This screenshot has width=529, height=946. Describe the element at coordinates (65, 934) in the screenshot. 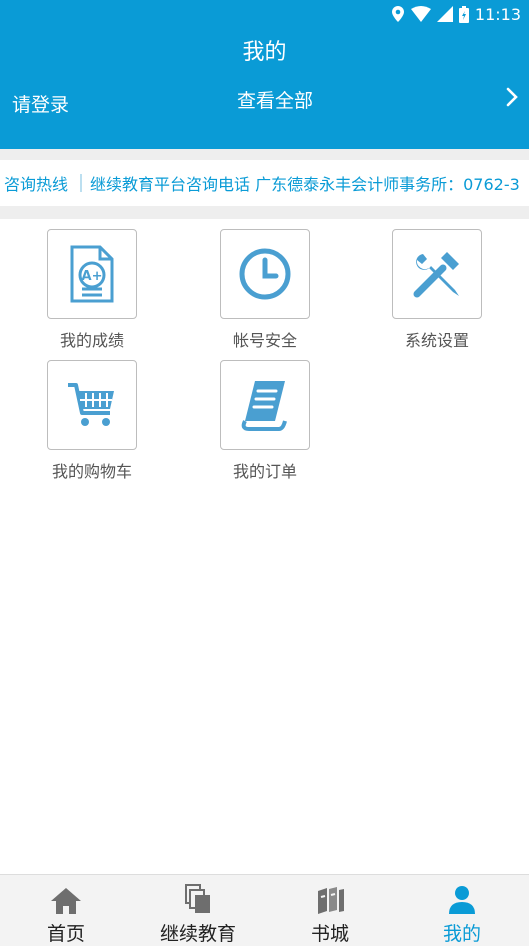

I see `nav-label: 首页` at that location.